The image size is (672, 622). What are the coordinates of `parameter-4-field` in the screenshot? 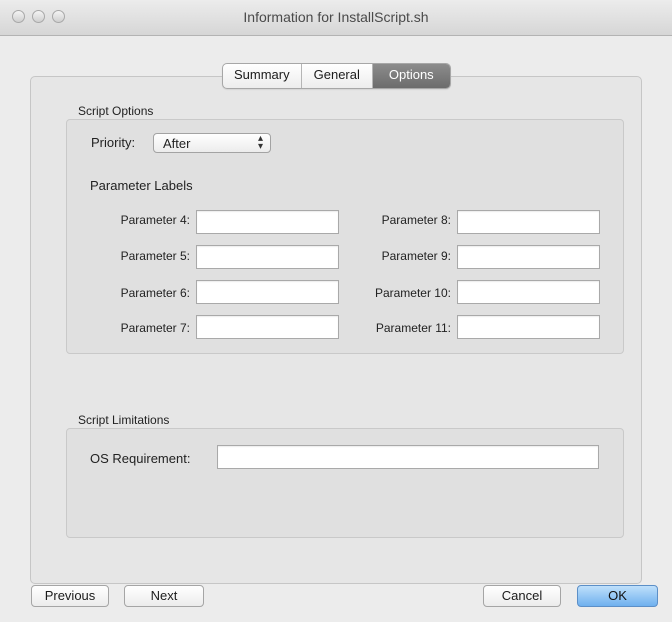 It's located at (267, 222).